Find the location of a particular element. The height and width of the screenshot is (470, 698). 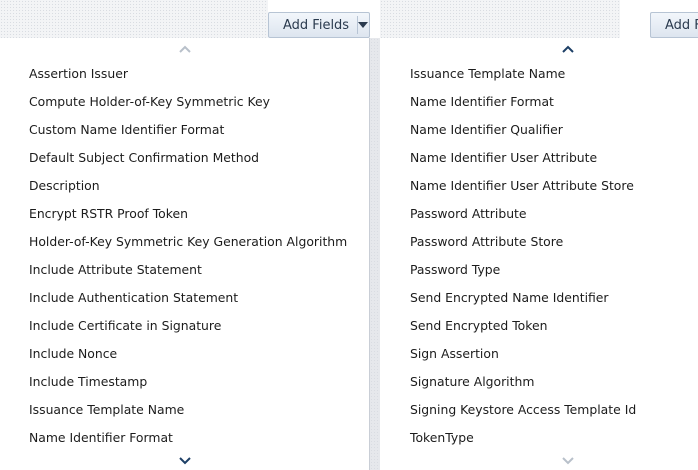

caret-down-icon is located at coordinates (363, 25).